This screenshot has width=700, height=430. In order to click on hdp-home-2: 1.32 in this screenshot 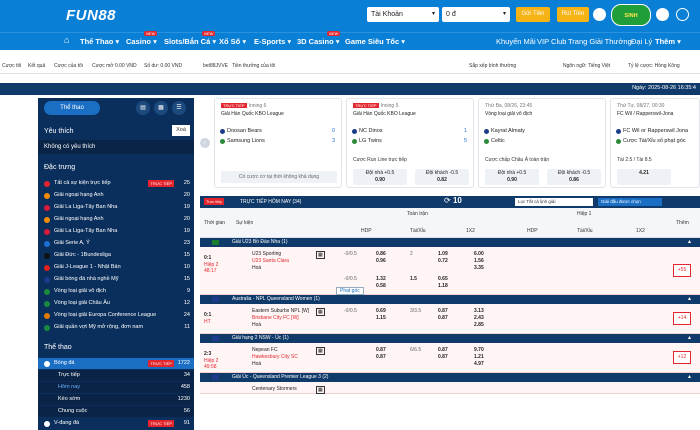, I will do `click(381, 279)`.